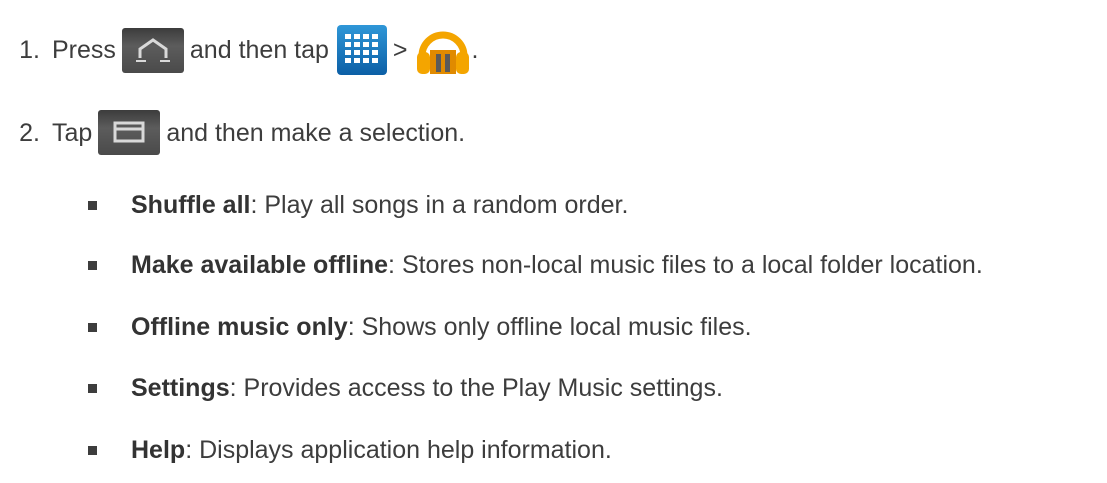 The image size is (1107, 483). I want to click on home-key-icon, so click(152, 50).